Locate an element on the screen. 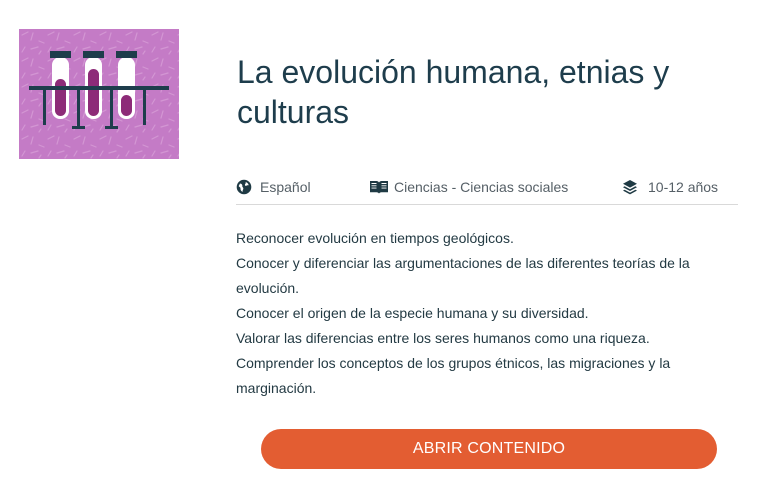 This screenshot has width=777, height=497. meta-age: 10-12 años is located at coordinates (670, 187).